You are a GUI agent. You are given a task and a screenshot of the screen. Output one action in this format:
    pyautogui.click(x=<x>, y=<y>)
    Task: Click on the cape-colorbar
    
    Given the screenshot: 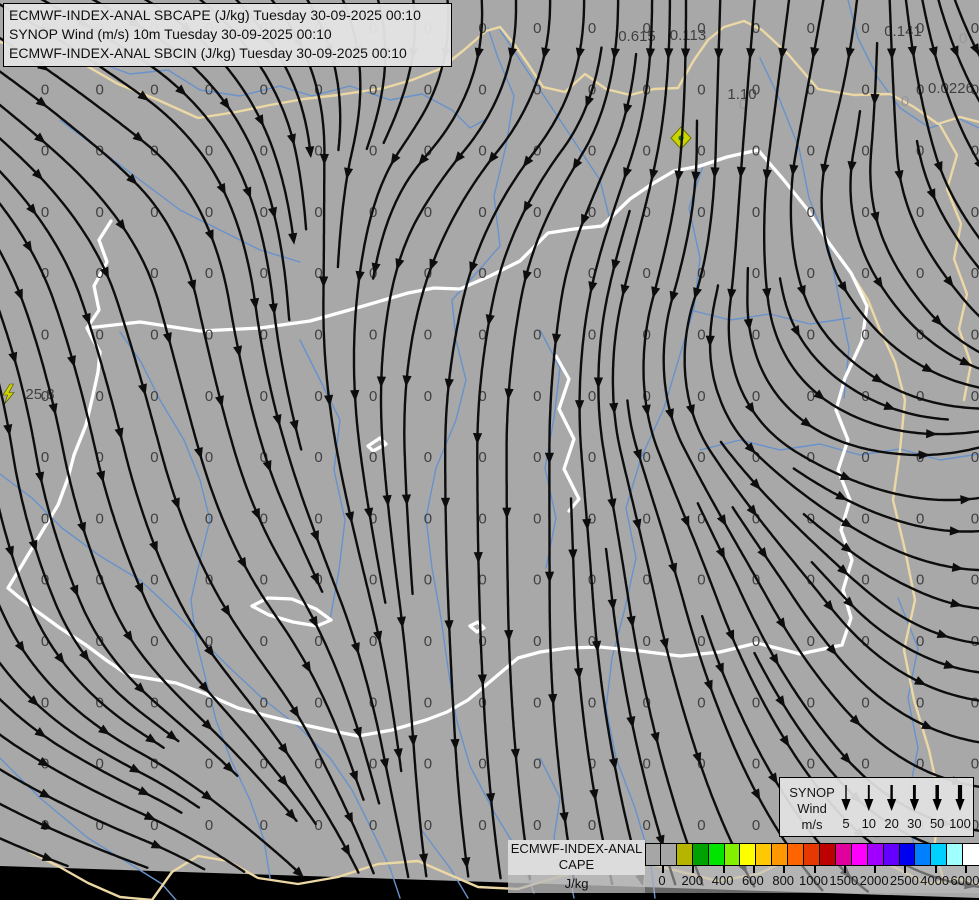 What is the action you would take?
    pyautogui.click(x=812, y=854)
    